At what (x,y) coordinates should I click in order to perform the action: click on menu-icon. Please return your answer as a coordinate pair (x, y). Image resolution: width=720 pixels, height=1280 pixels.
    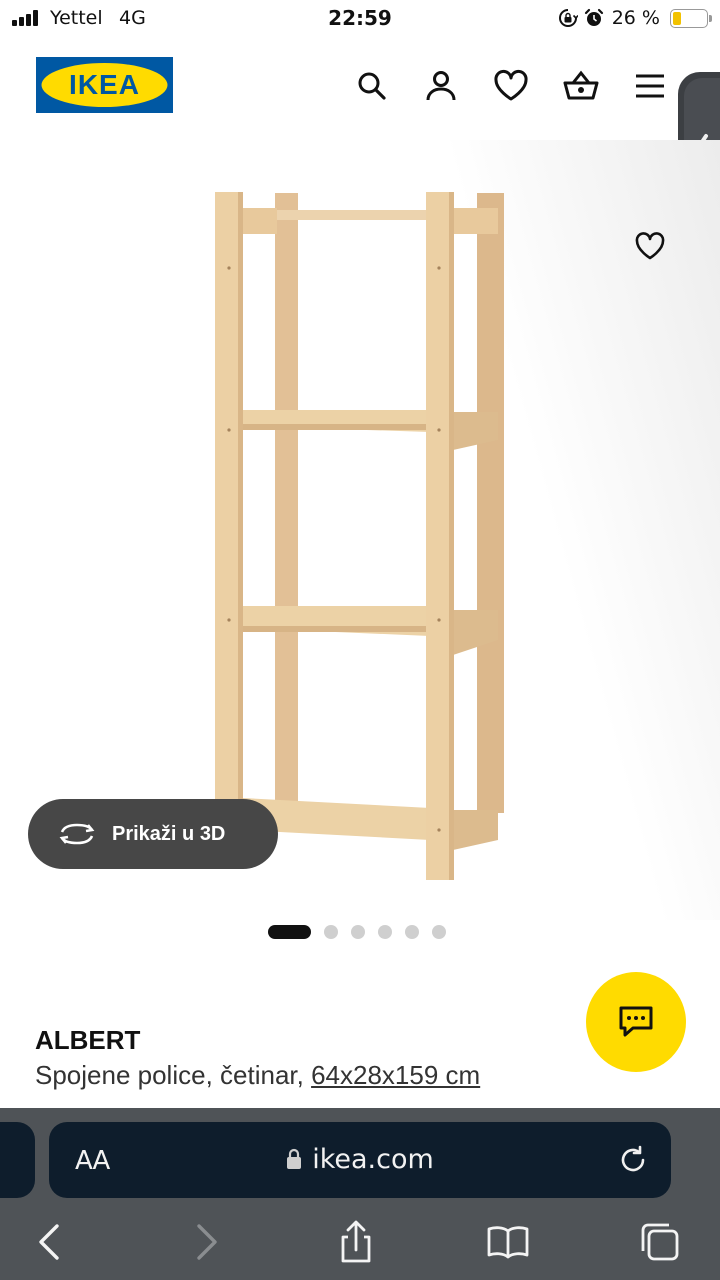
    Looking at the image, I should click on (650, 86).